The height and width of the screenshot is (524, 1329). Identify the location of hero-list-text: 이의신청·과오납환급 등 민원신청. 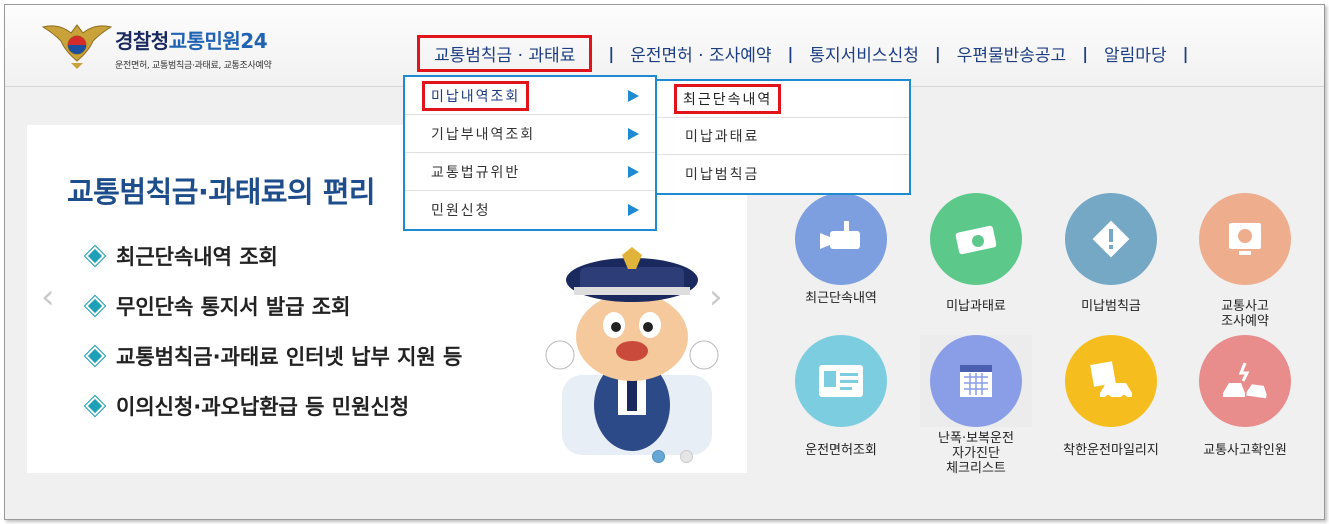
(263, 407).